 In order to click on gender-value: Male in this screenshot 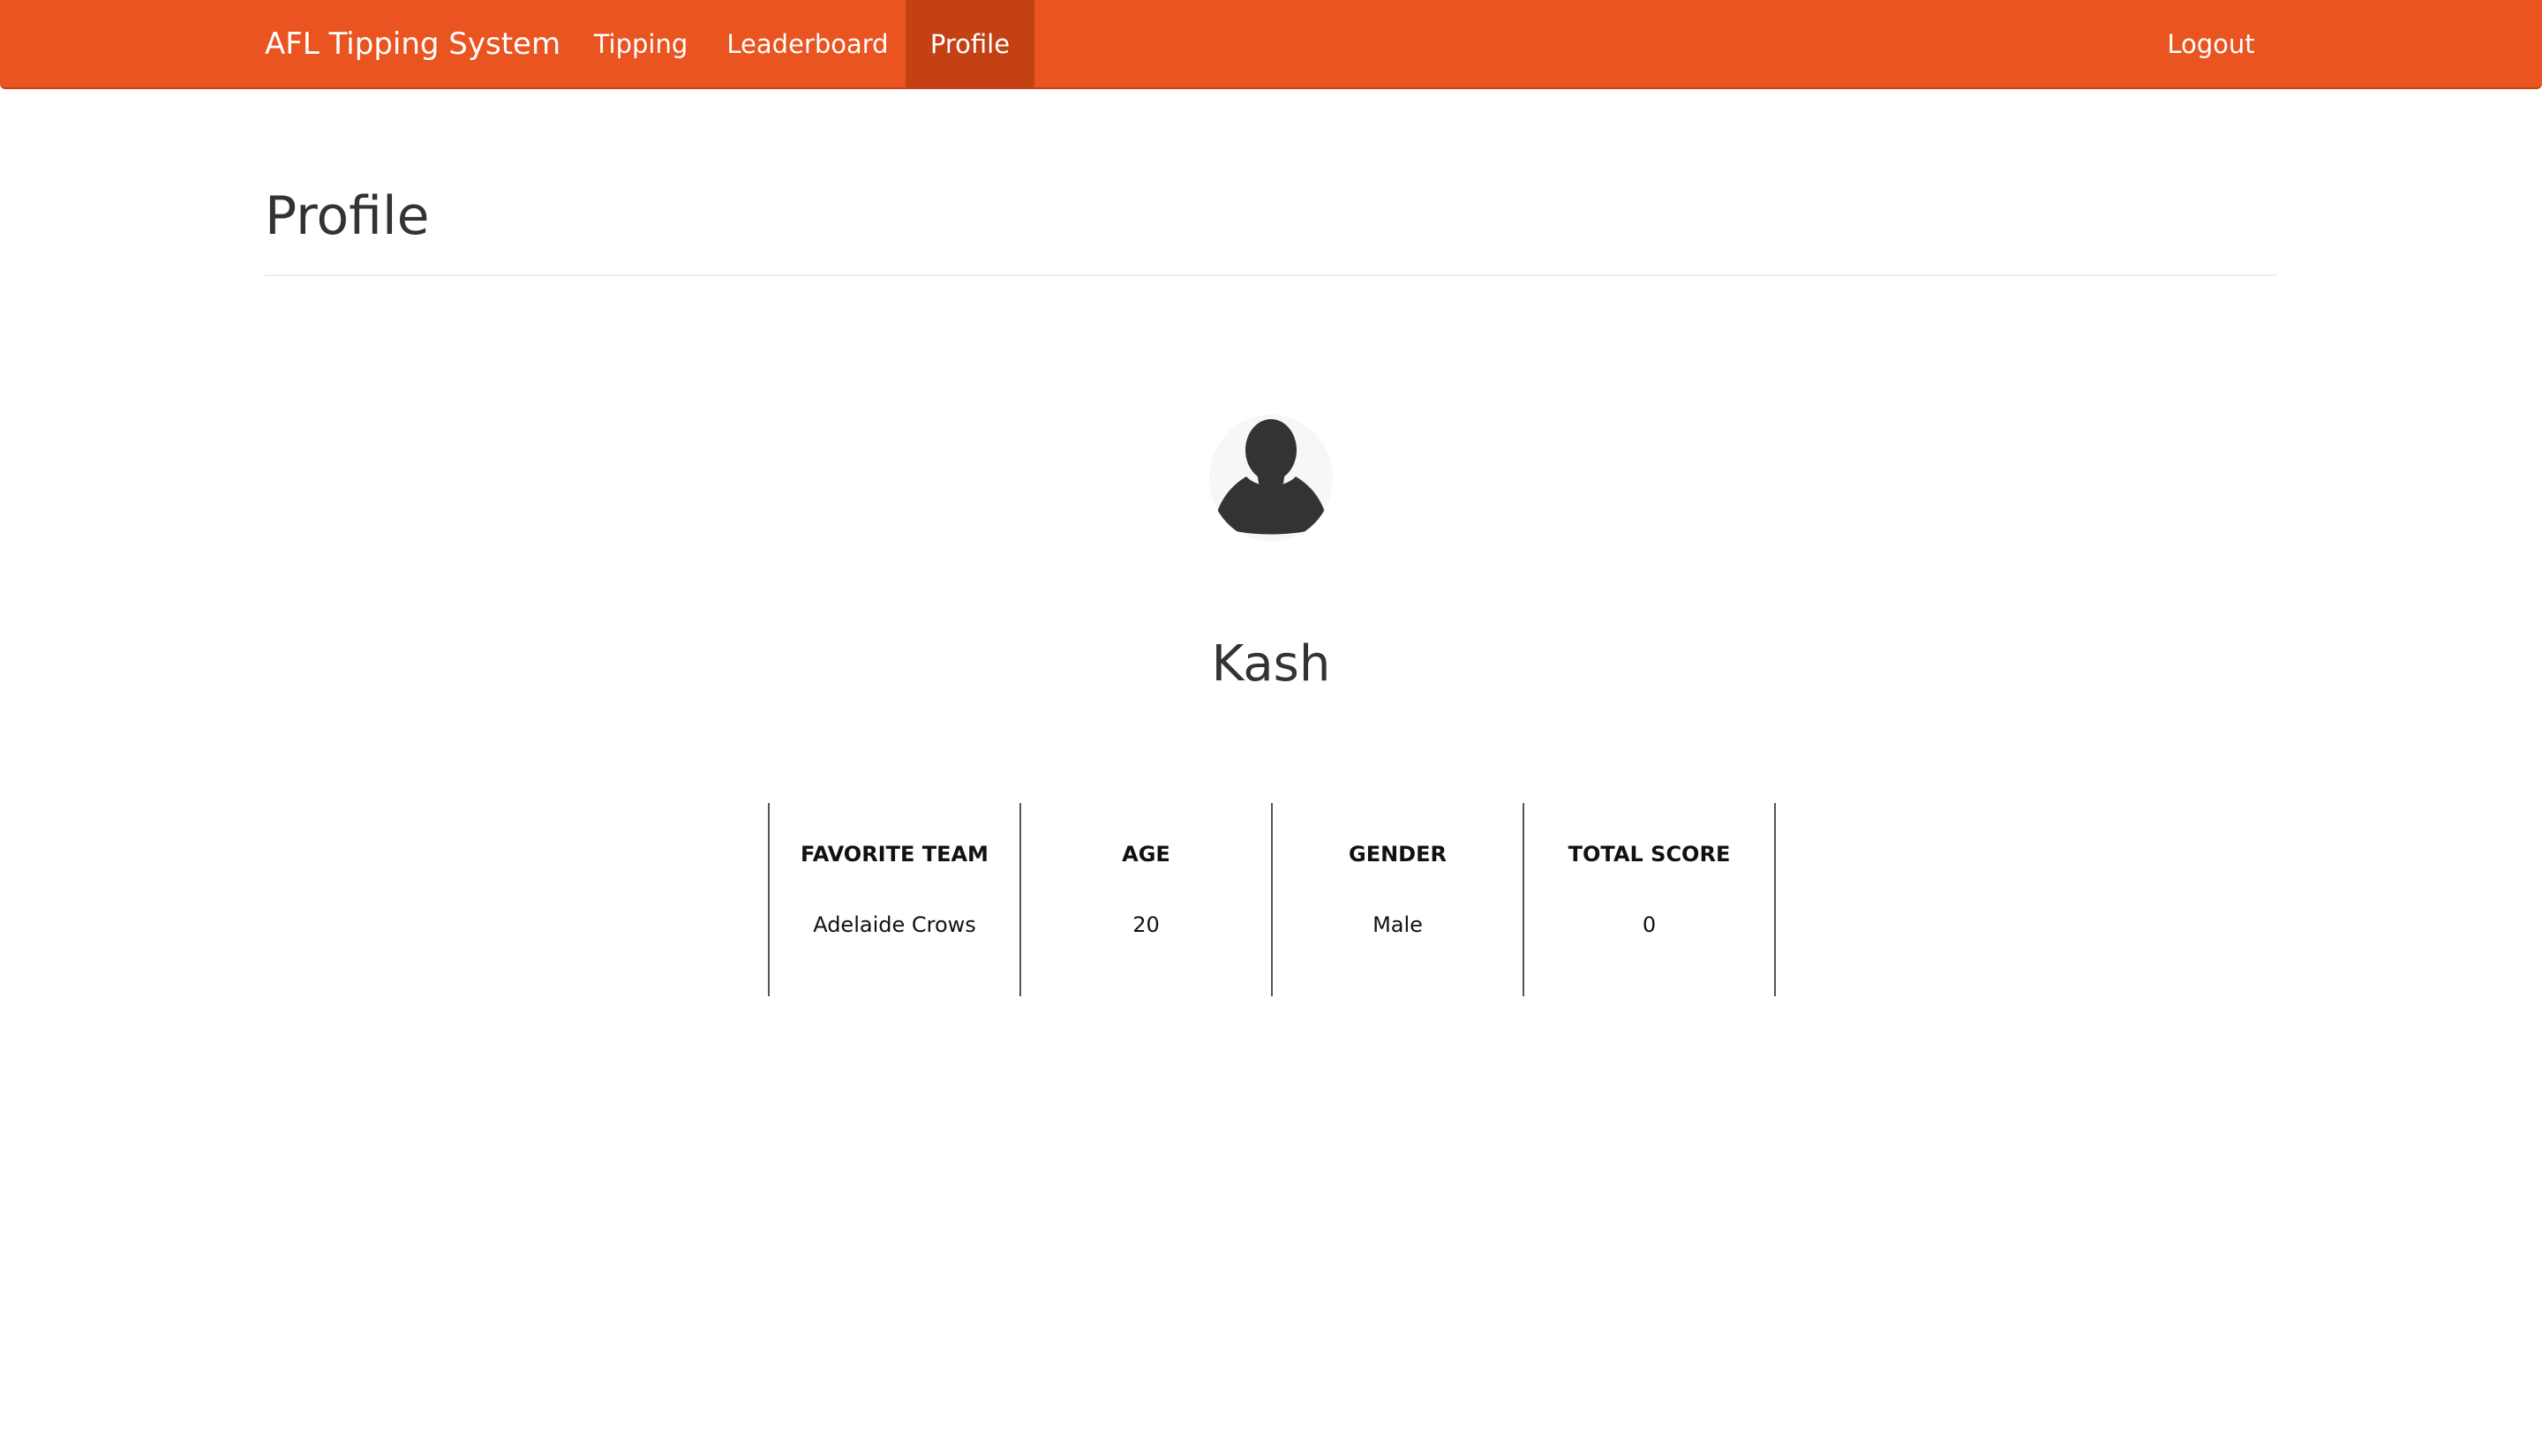, I will do `click(1397, 950)`.